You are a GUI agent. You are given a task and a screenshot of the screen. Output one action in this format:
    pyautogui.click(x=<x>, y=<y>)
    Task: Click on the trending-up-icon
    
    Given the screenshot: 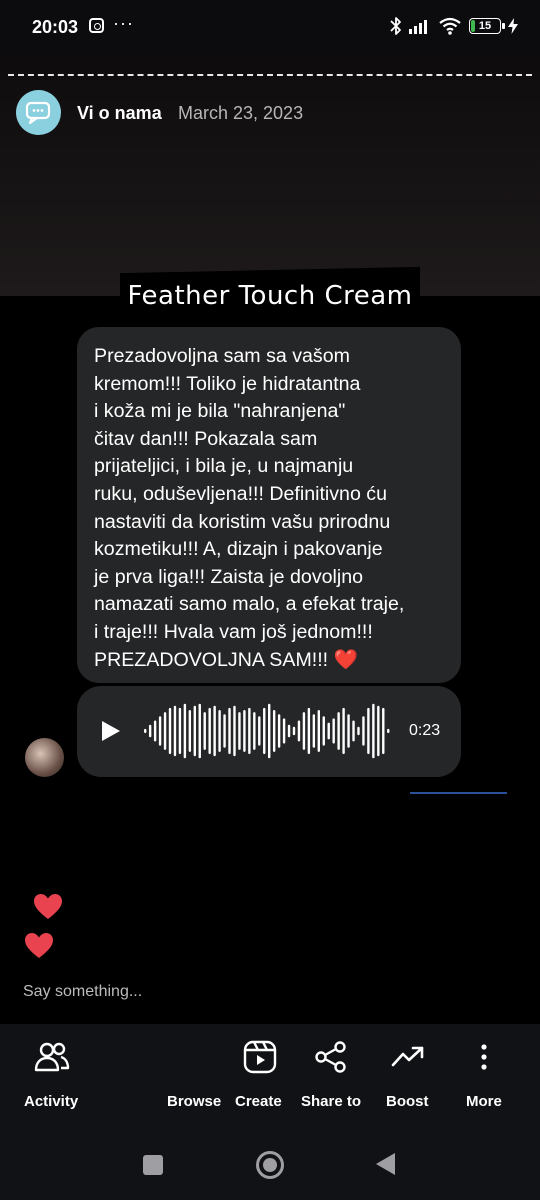 What is the action you would take?
    pyautogui.click(x=407, y=1056)
    